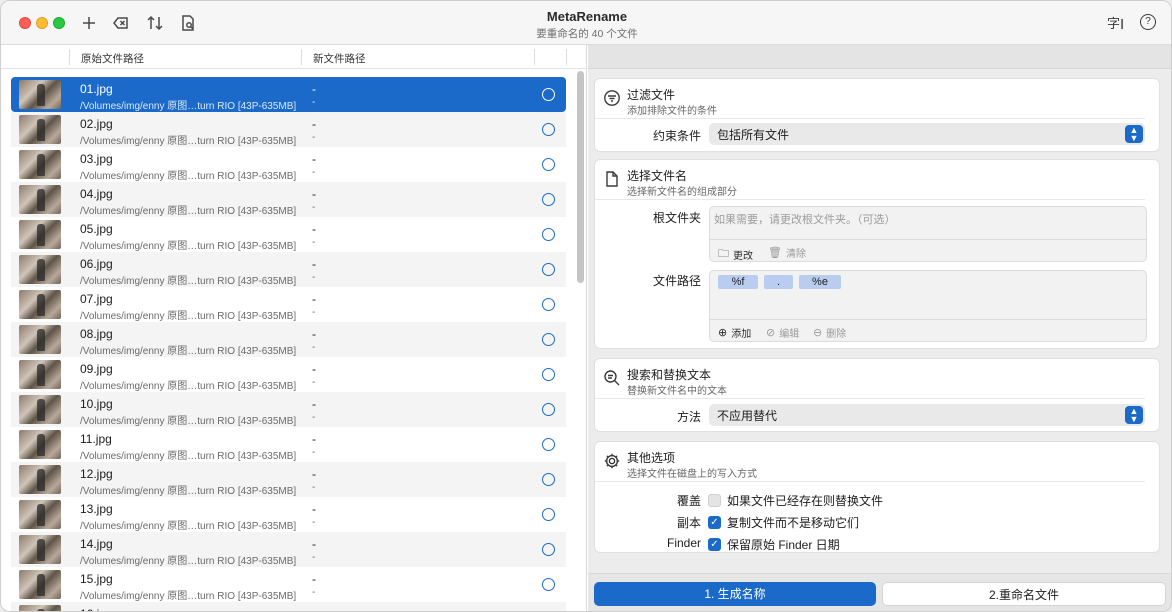  What do you see at coordinates (580, 177) in the screenshot?
I see `scroll-thumb` at bounding box center [580, 177].